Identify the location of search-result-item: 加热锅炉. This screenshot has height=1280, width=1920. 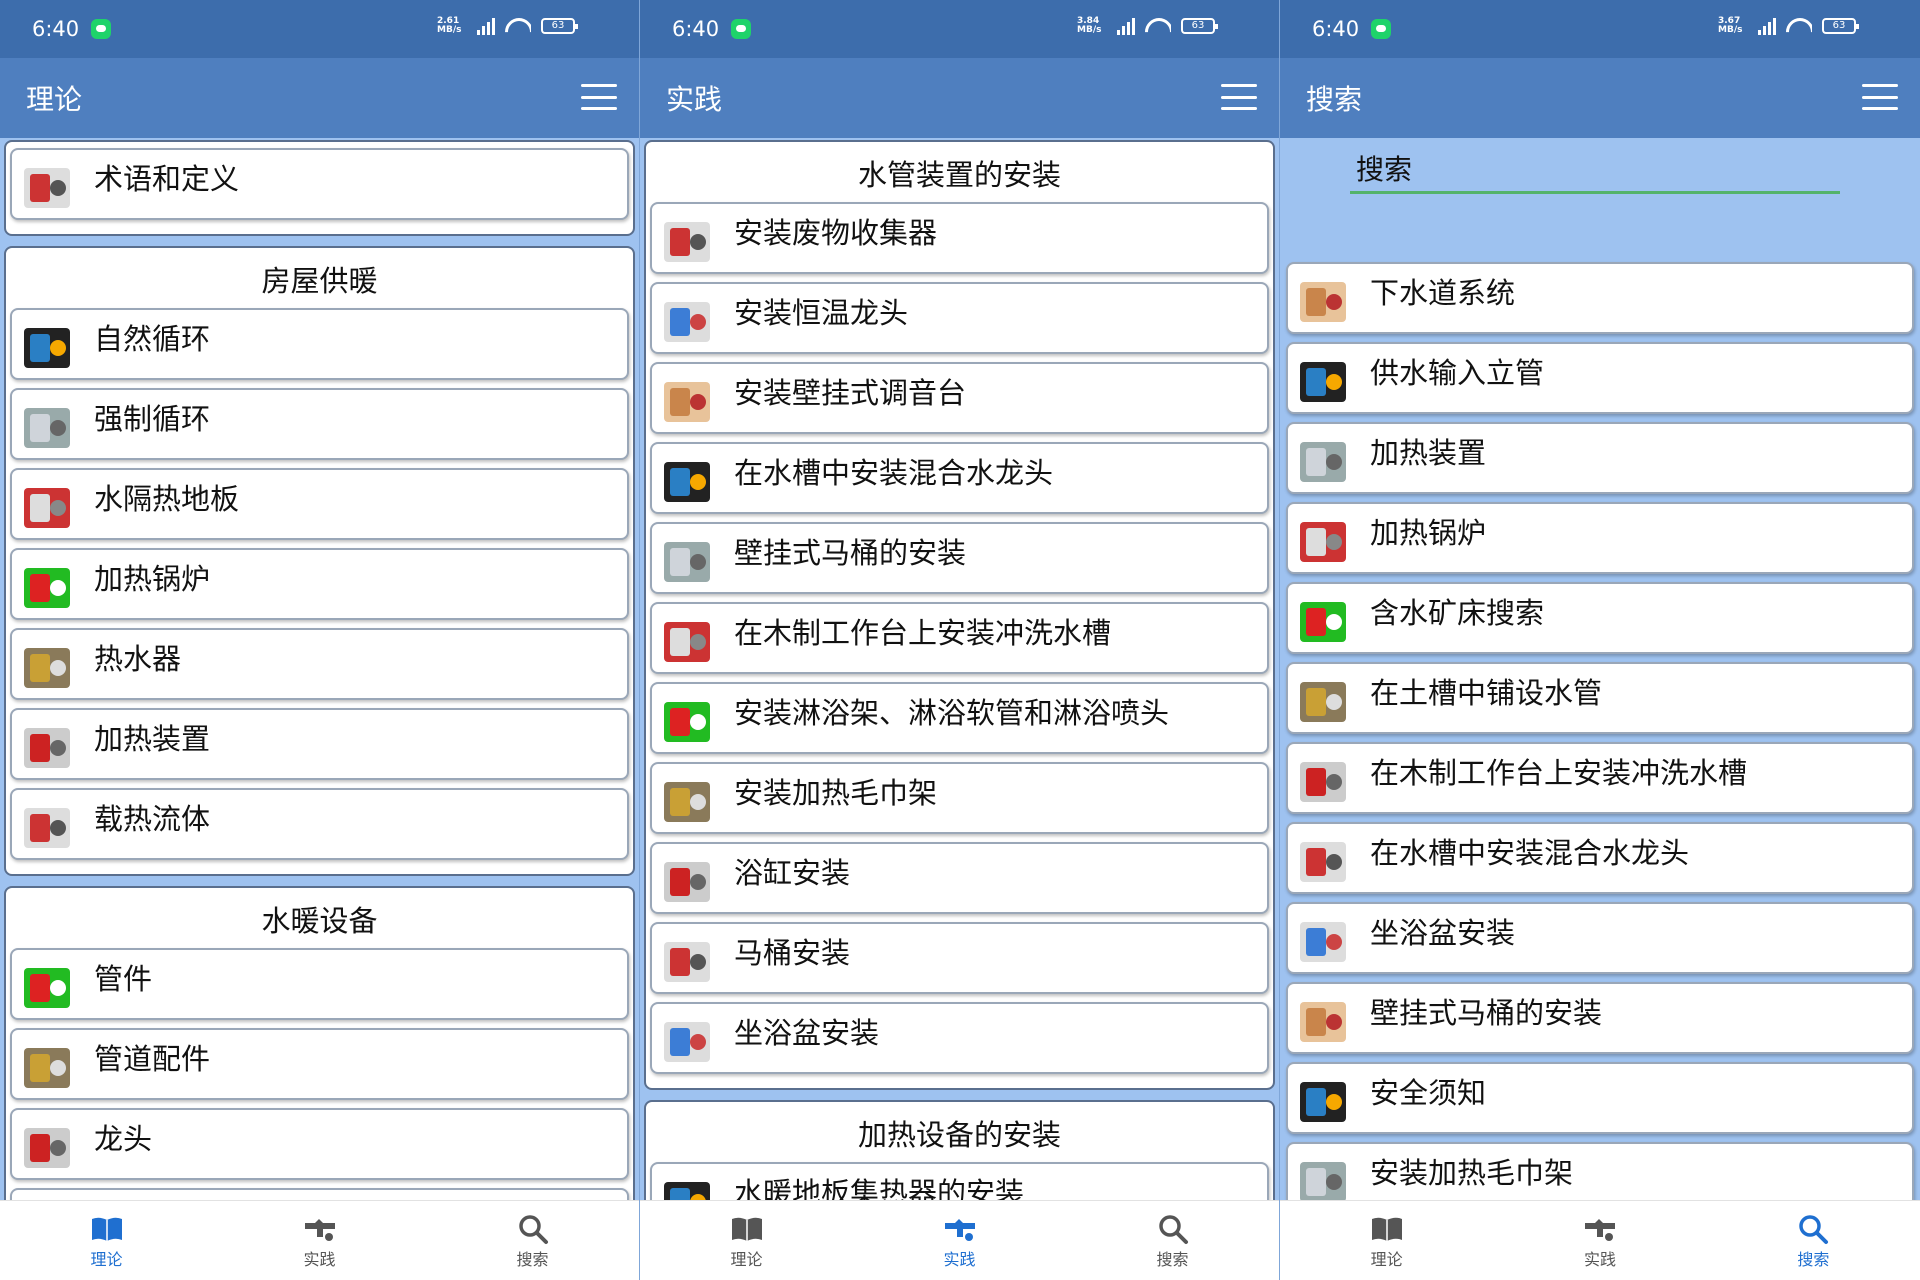
(1600, 538).